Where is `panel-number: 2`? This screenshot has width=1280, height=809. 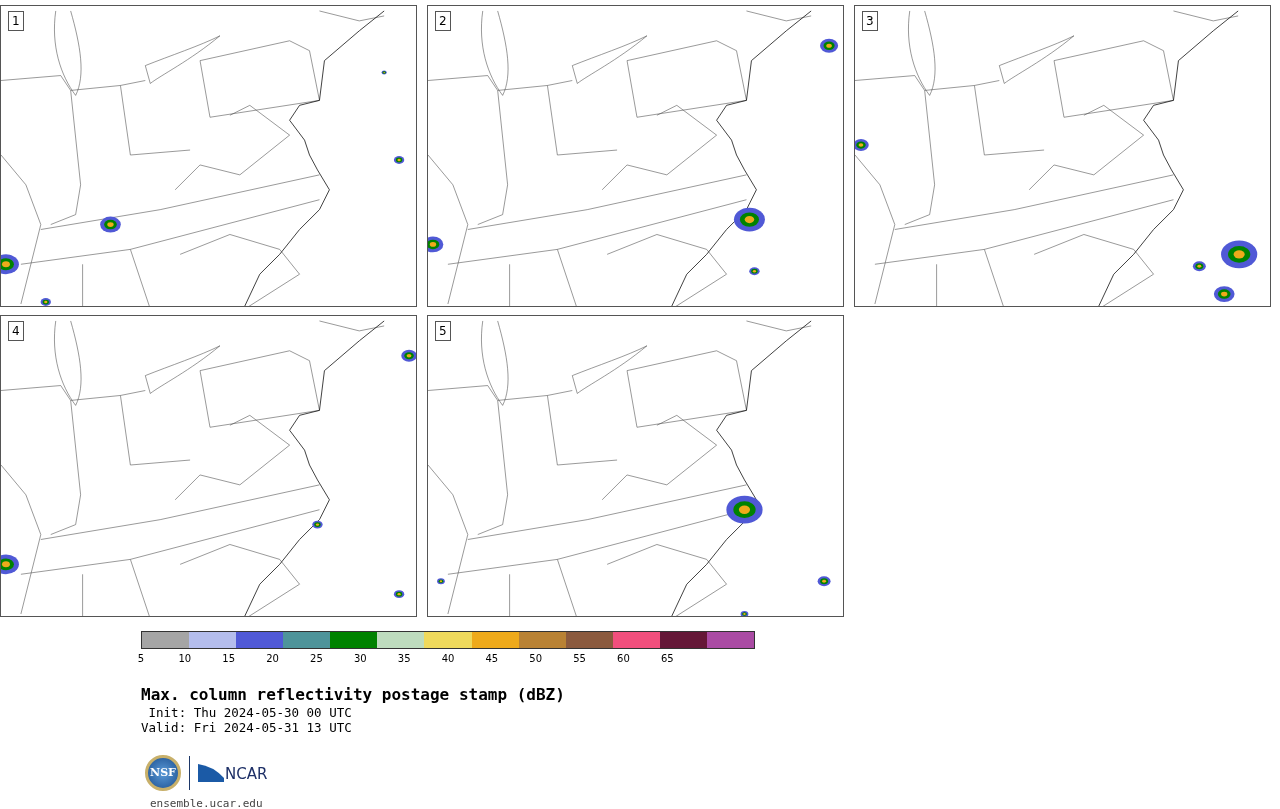
panel-number: 2 is located at coordinates (443, 21).